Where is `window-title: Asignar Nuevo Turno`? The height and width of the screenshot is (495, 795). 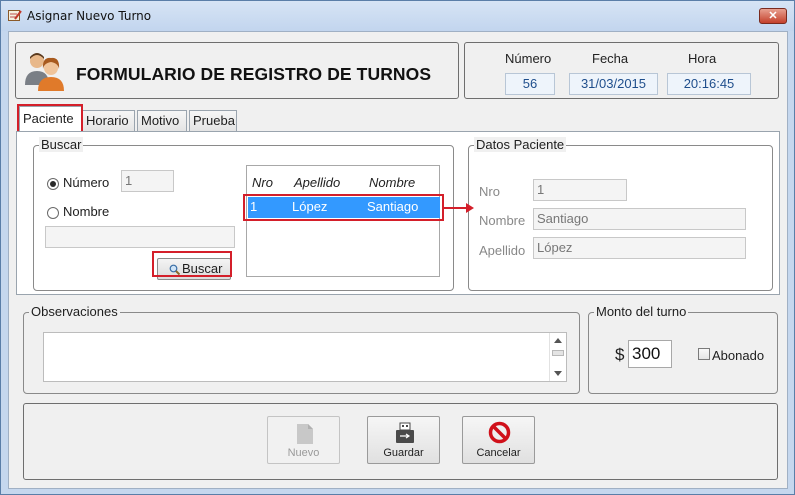 window-title: Asignar Nuevo Turno is located at coordinates (89, 16).